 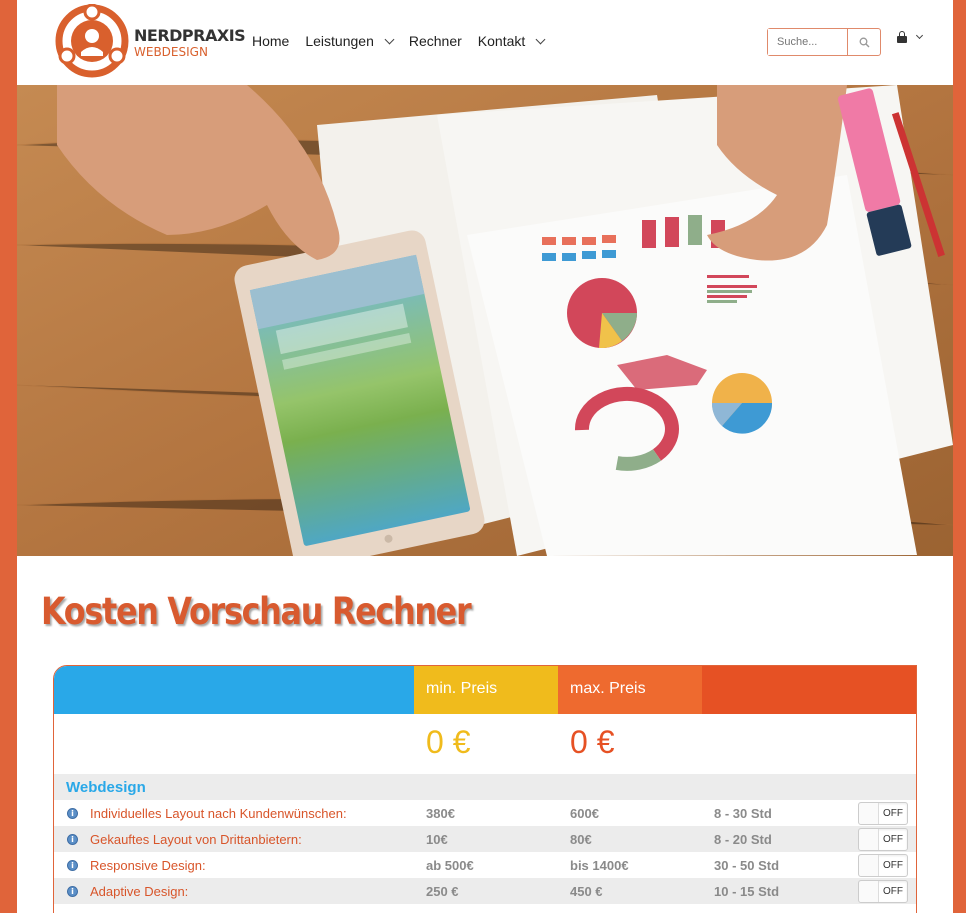 What do you see at coordinates (339, 41) in the screenshot?
I see `nav-leistungen-label: Leistungen` at bounding box center [339, 41].